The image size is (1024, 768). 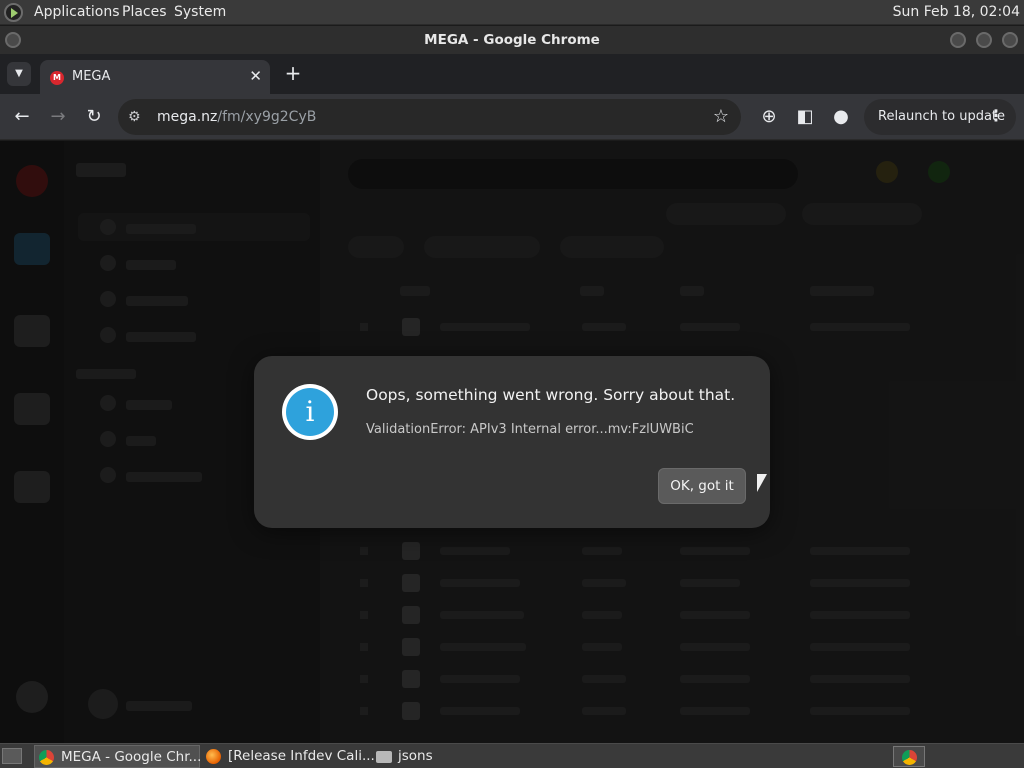 I want to click on side-panel-icon: ◧, so click(x=805, y=117).